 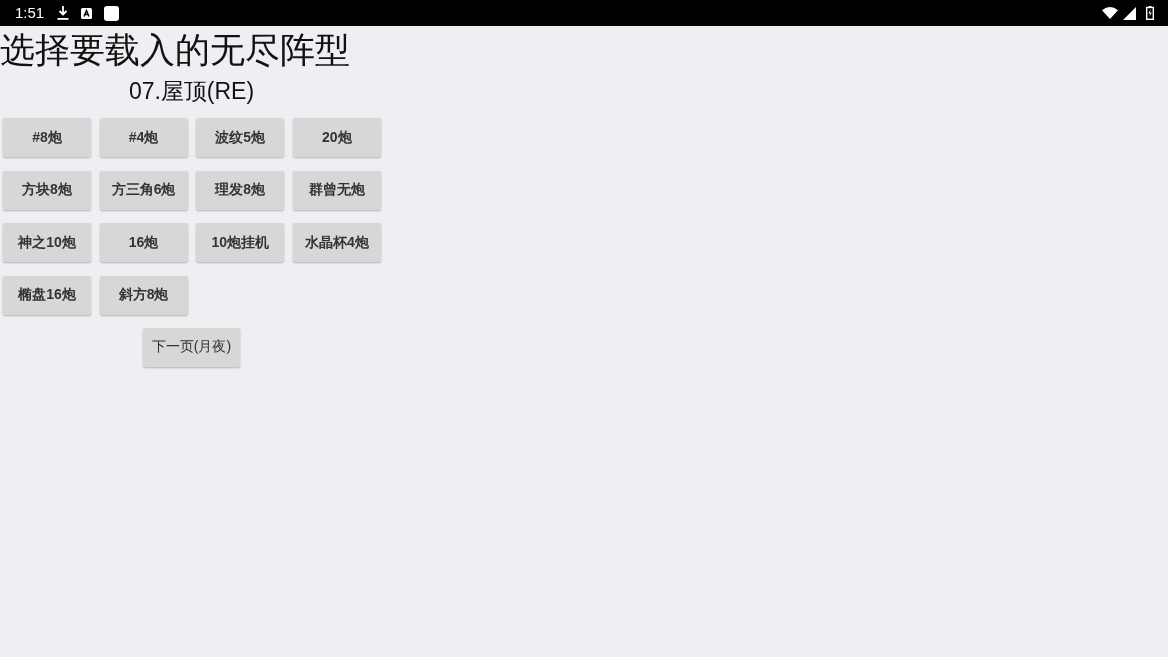 I want to click on download-icon, so click(x=63, y=13).